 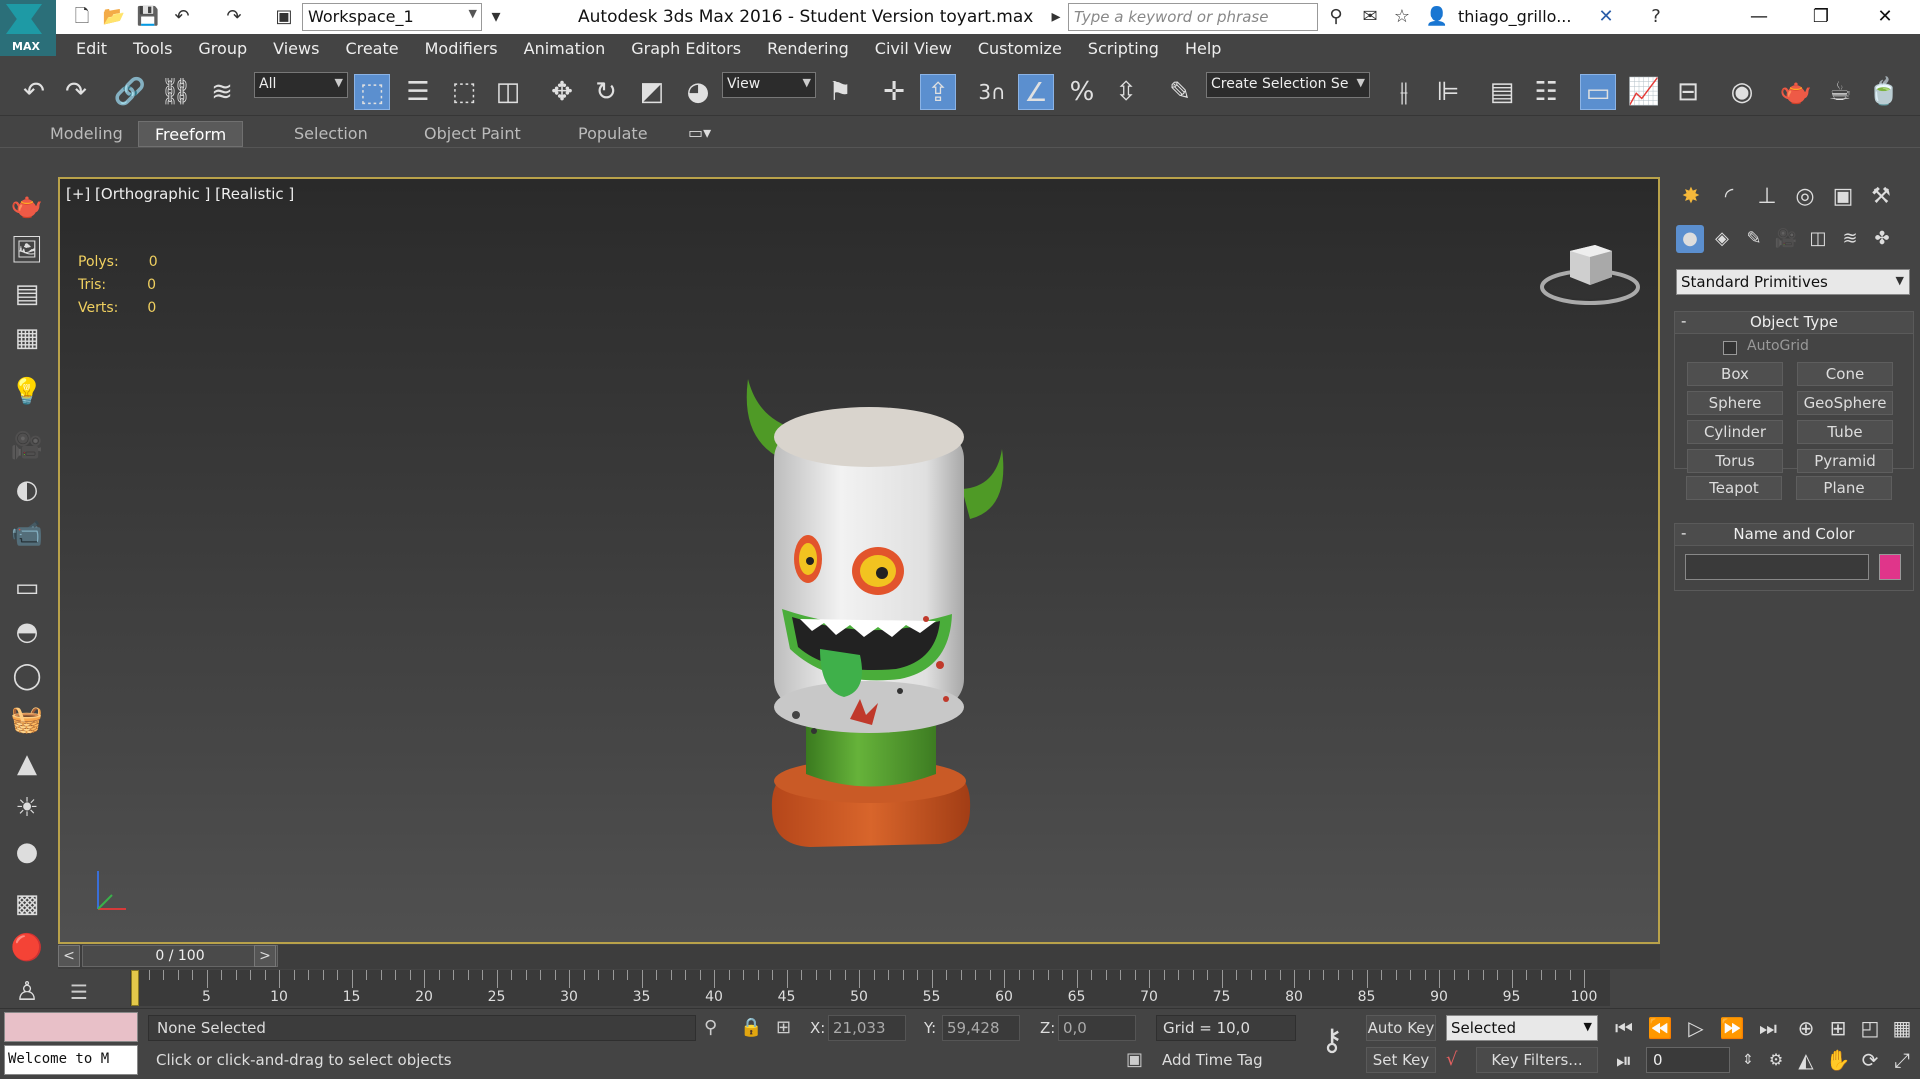 I want to click on ball-icon: ●, so click(x=27, y=852).